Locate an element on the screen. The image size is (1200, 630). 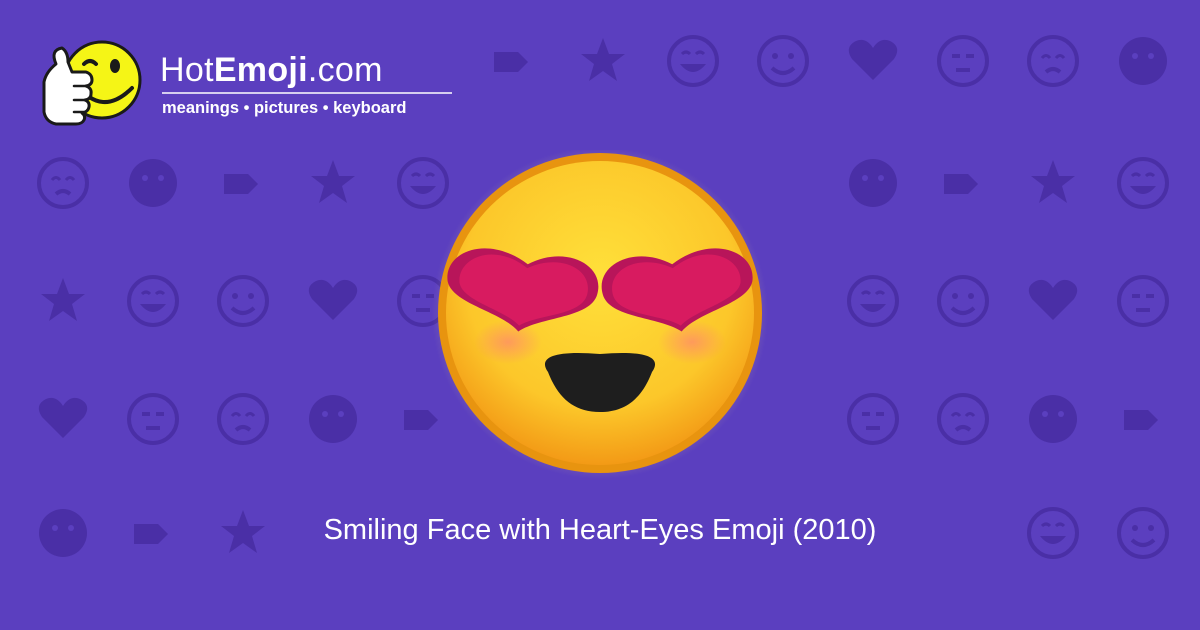
wink-icon is located at coordinates (693, 61).